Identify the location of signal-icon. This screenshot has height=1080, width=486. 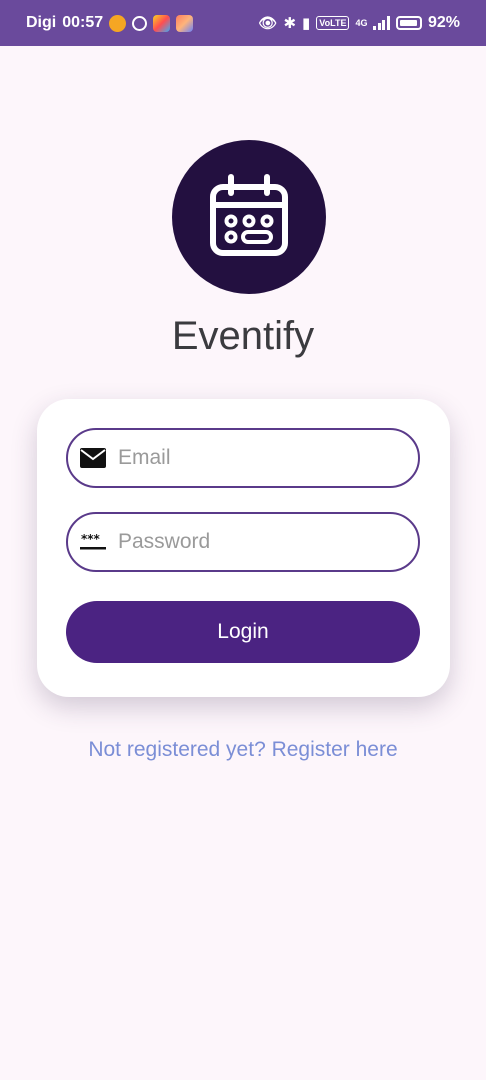
(381, 23).